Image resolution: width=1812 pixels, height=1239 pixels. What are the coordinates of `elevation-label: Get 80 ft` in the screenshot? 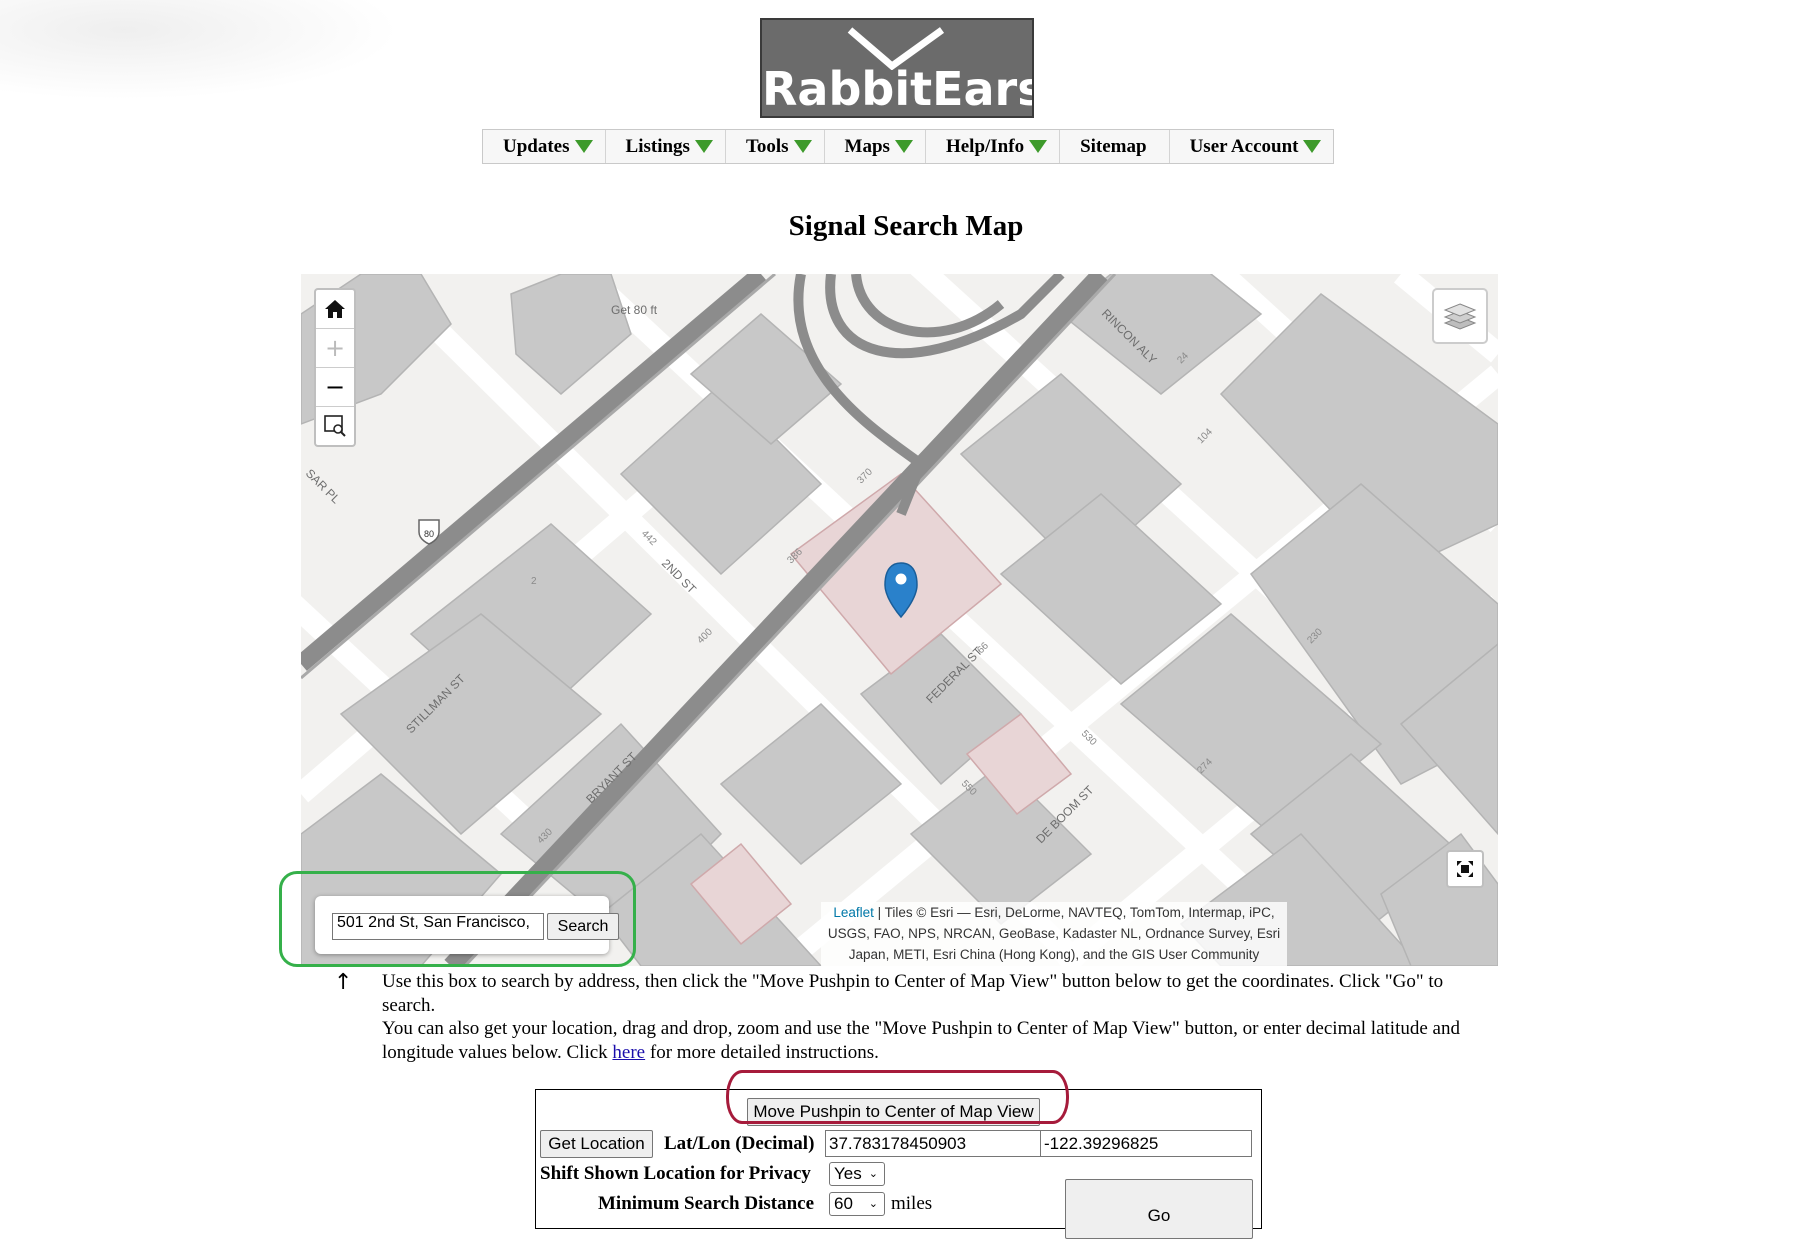 It's located at (634, 310).